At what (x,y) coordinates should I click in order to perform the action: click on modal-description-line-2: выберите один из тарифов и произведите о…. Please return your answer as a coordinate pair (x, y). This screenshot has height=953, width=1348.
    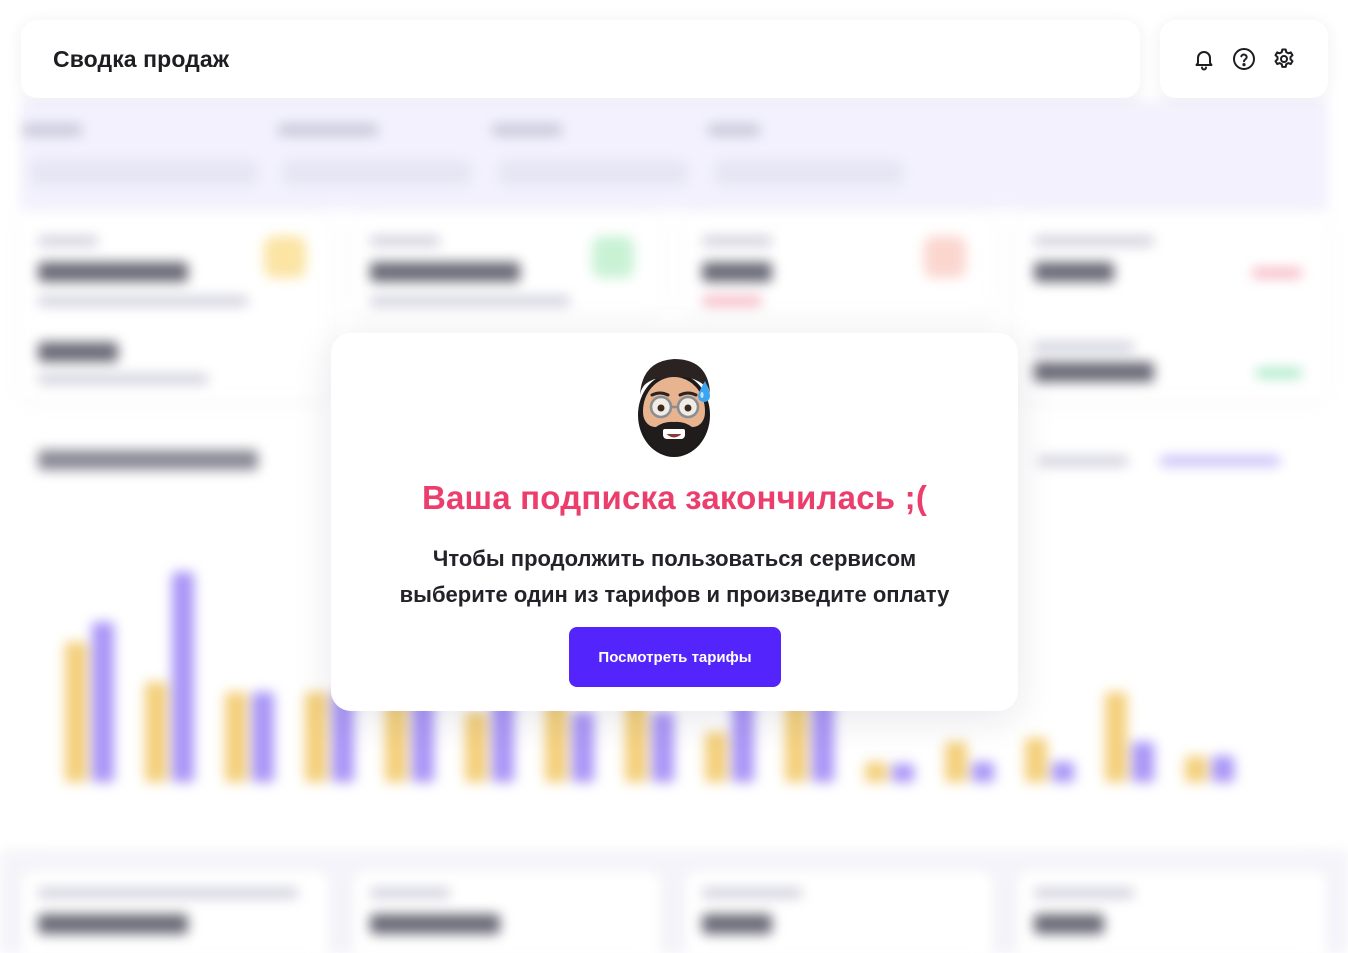
    Looking at the image, I should click on (674, 594).